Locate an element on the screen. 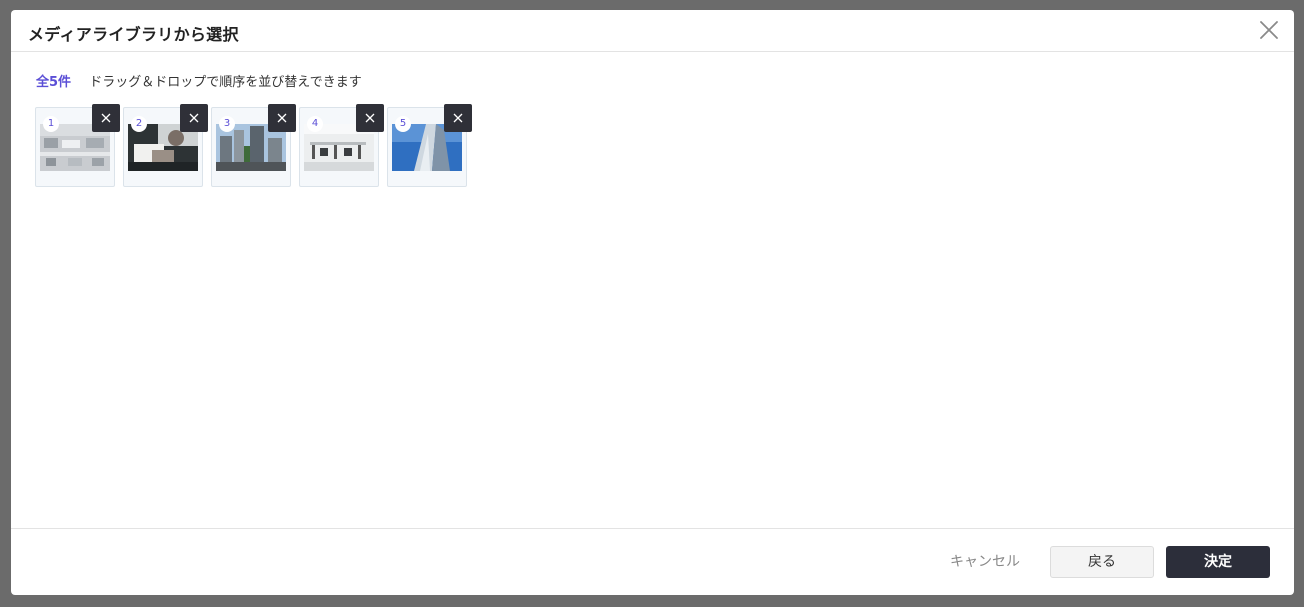 This screenshot has height=607, width=1304. item-count: 全5件 is located at coordinates (54, 82).